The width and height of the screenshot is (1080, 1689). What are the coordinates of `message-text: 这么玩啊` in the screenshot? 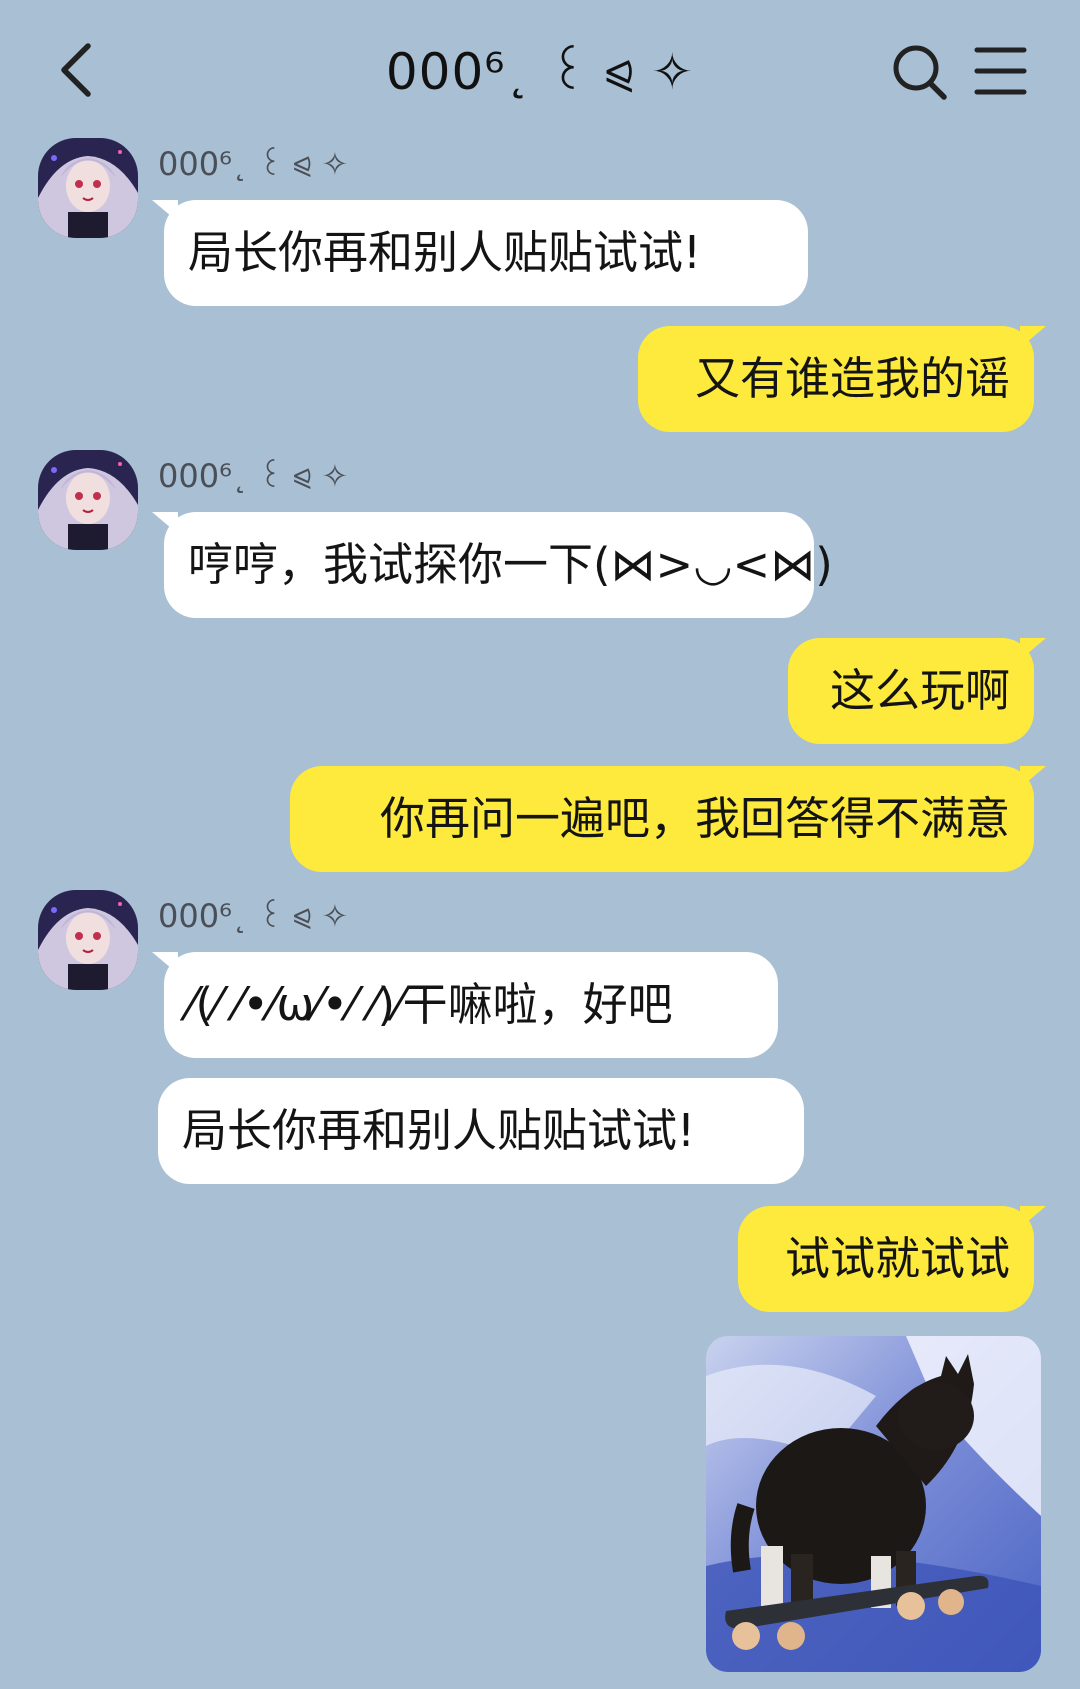 It's located at (919, 690).